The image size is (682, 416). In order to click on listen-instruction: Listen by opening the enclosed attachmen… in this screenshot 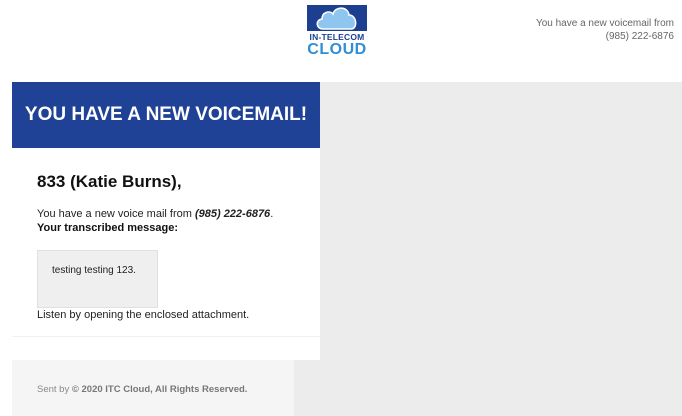, I will do `click(143, 315)`.